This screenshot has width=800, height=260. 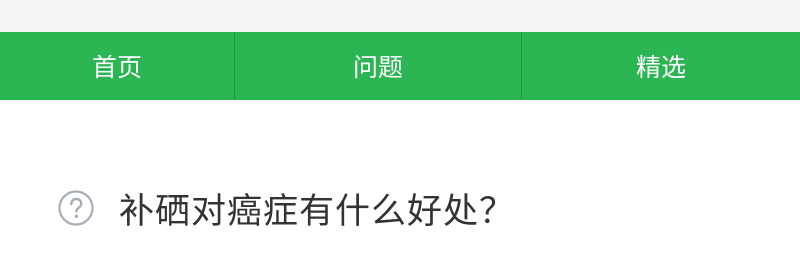 I want to click on question-header: 补硒对癌症有什么好处？, so click(x=286, y=208).